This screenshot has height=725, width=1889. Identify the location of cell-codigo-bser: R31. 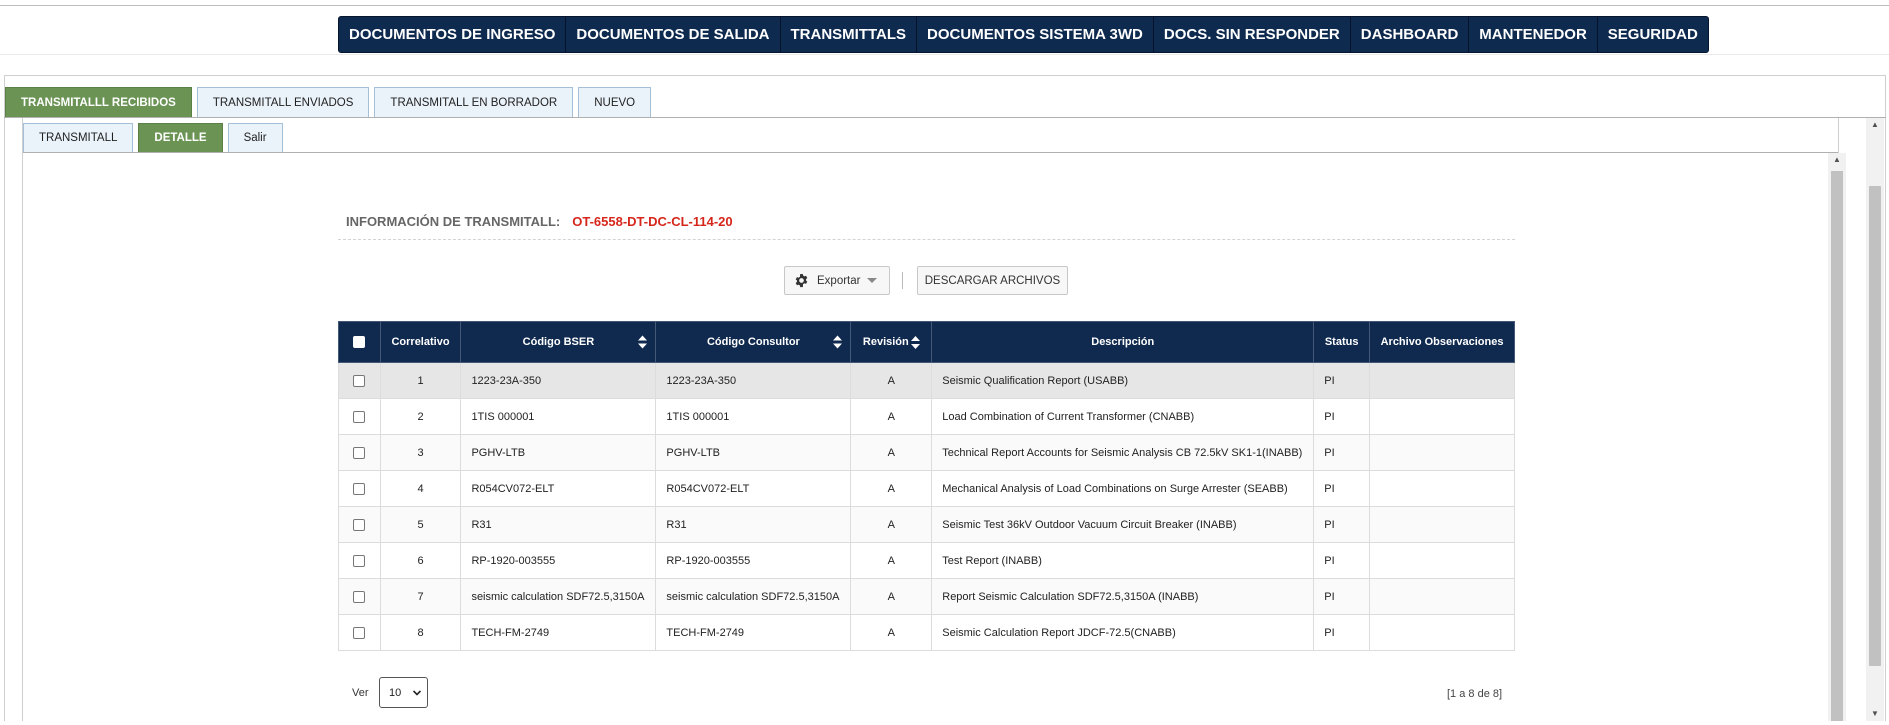
(558, 524).